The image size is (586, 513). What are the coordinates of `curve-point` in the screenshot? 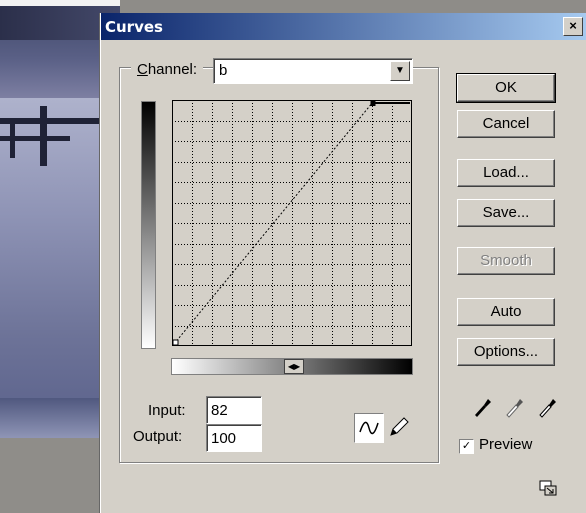 It's located at (175, 342).